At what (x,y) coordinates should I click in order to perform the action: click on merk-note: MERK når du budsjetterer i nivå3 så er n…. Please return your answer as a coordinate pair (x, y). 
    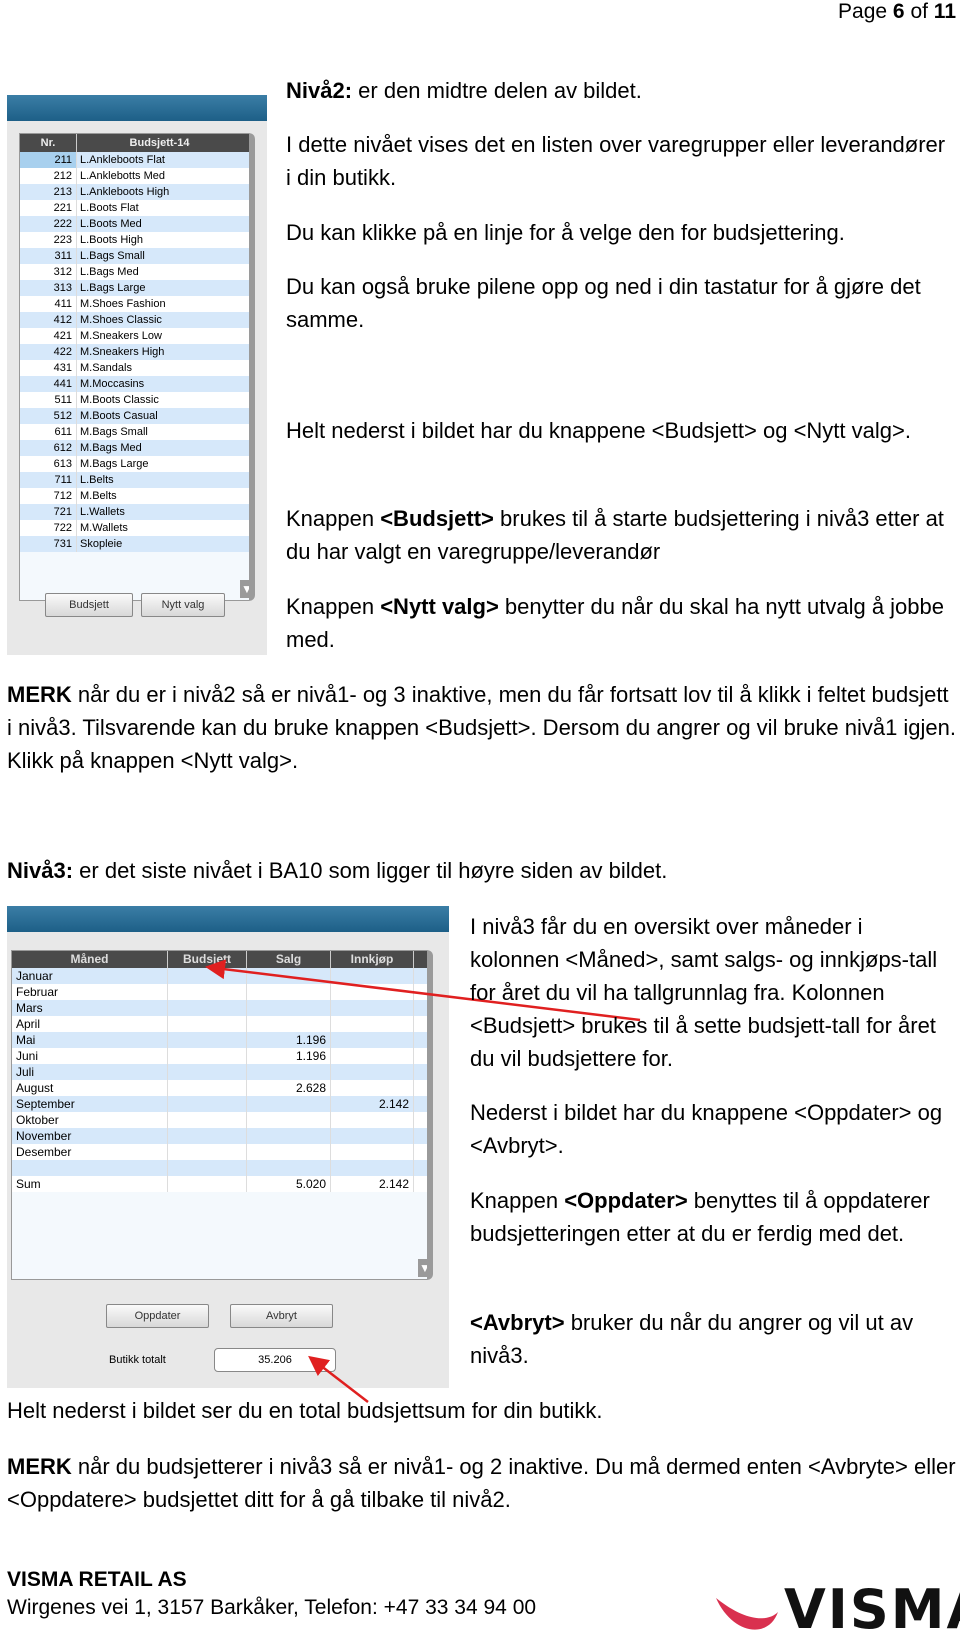
    Looking at the image, I should click on (481, 1483).